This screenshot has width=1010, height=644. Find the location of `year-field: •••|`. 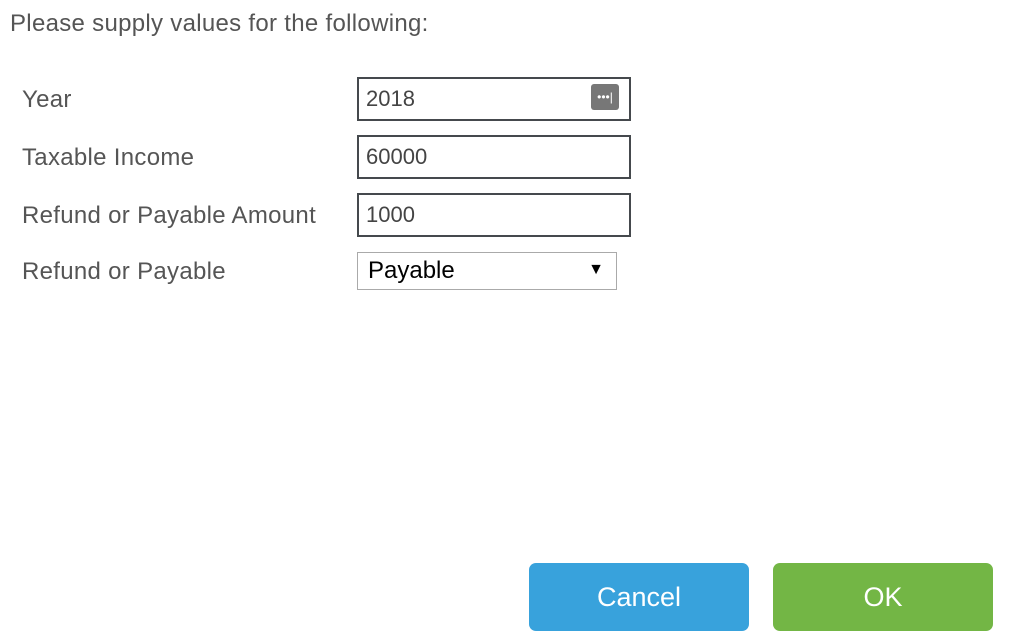

year-field: •••| is located at coordinates (494, 99).